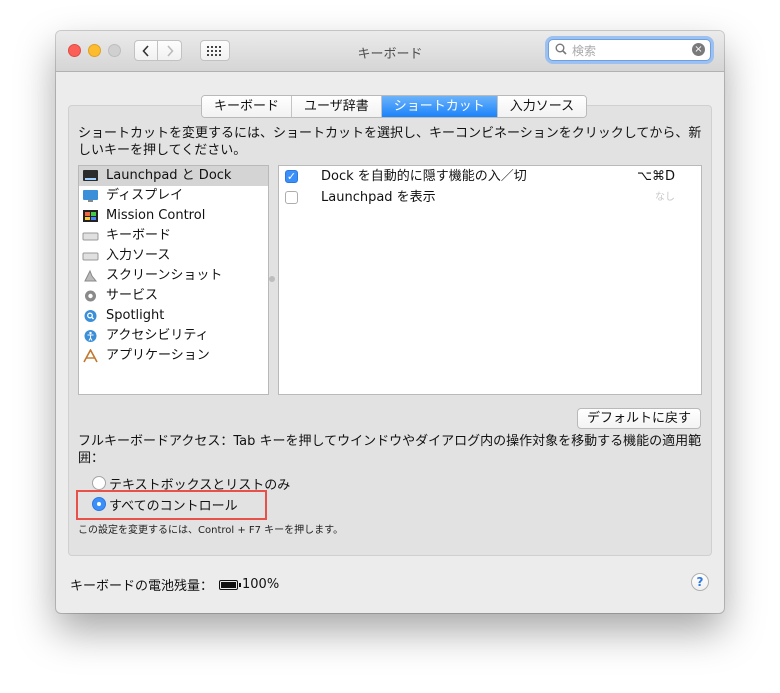 Image resolution: width=780 pixels, height=693 pixels. What do you see at coordinates (158, 355) in the screenshot?
I see `category-label: アプリケーション` at bounding box center [158, 355].